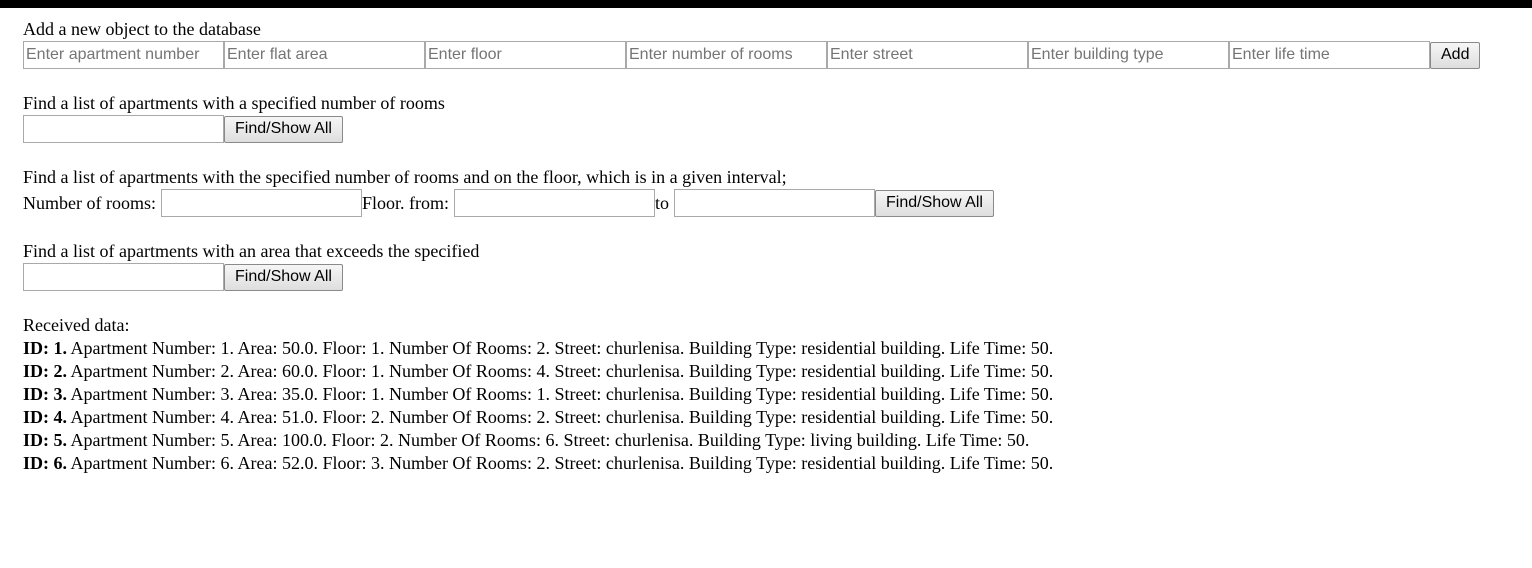 The image size is (1532, 568). I want to click on rooms-form-row: Find/Show All, so click(770, 129).